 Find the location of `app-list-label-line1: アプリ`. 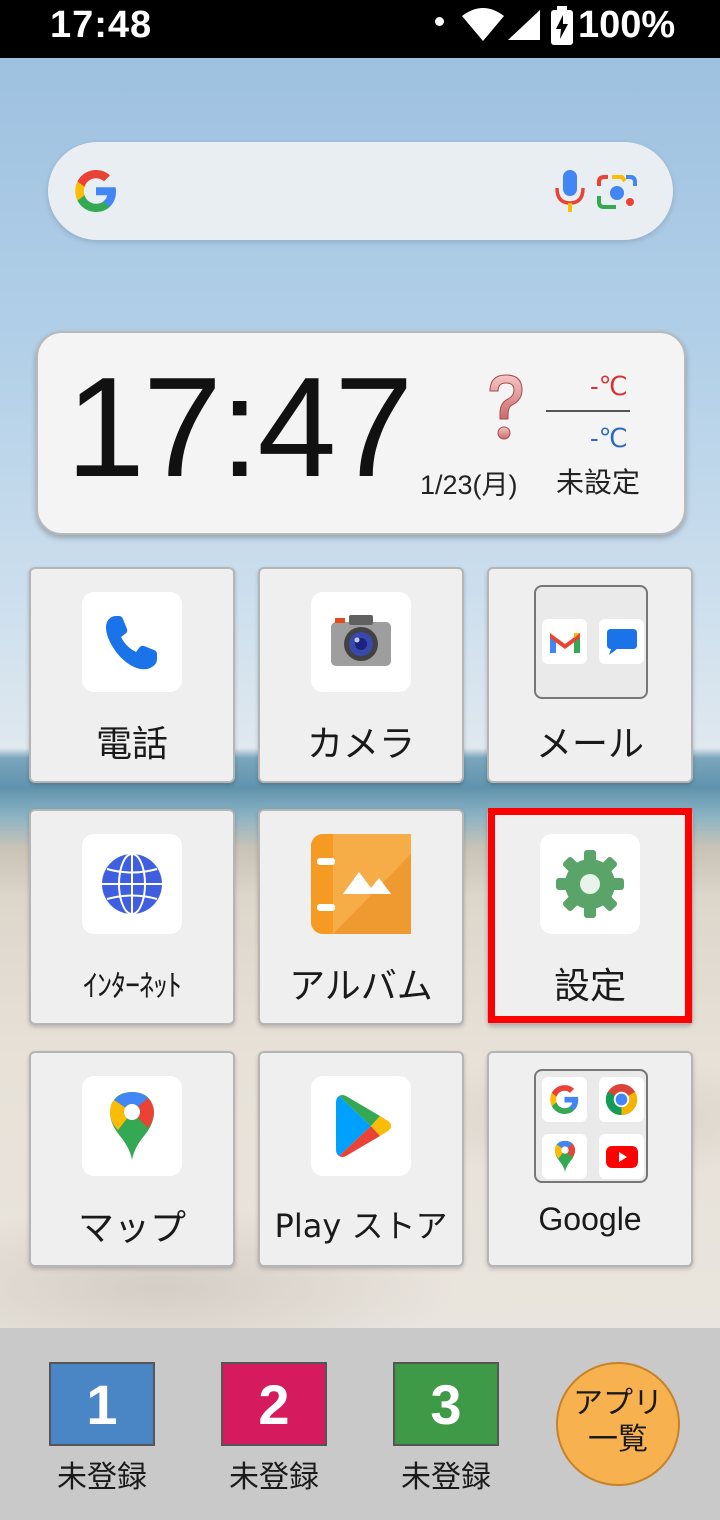

app-list-label-line1: アプリ is located at coordinates (618, 1403).